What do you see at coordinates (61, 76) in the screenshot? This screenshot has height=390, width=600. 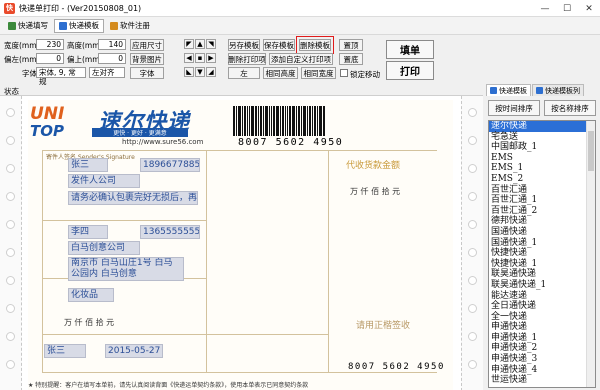 I see `font-input: 宋体, 9, 常规` at bounding box center [61, 76].